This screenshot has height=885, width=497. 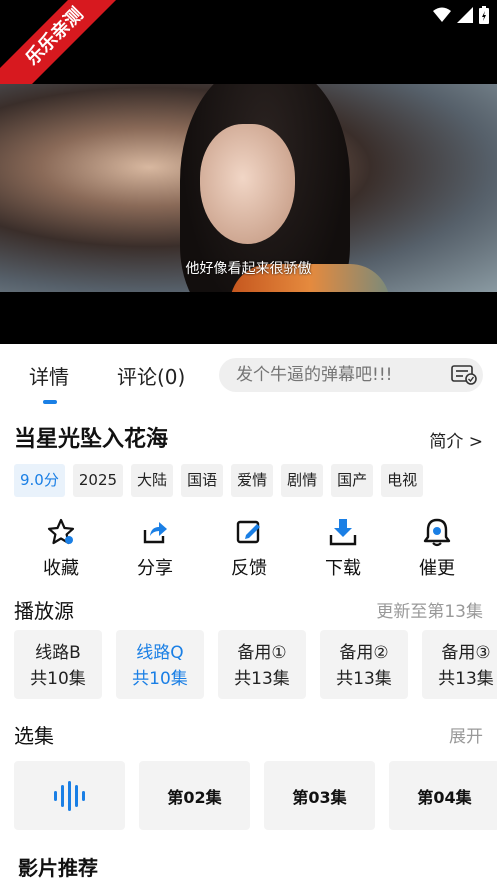 What do you see at coordinates (155, 533) in the screenshot?
I see `share-icon` at bounding box center [155, 533].